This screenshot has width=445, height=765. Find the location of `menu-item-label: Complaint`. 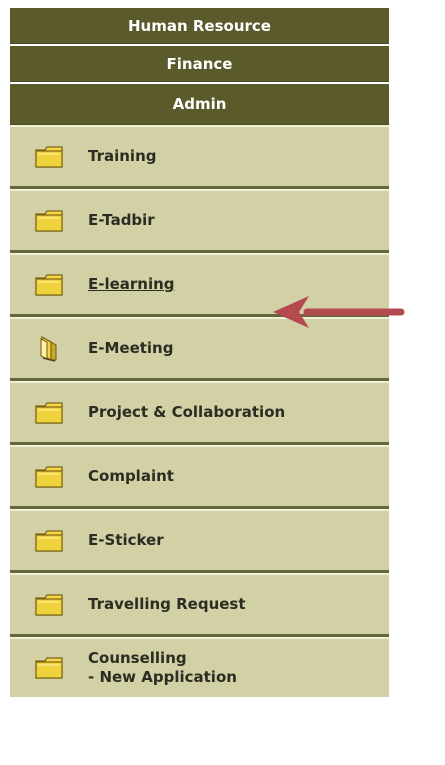

menu-item-label: Complaint is located at coordinates (131, 475).